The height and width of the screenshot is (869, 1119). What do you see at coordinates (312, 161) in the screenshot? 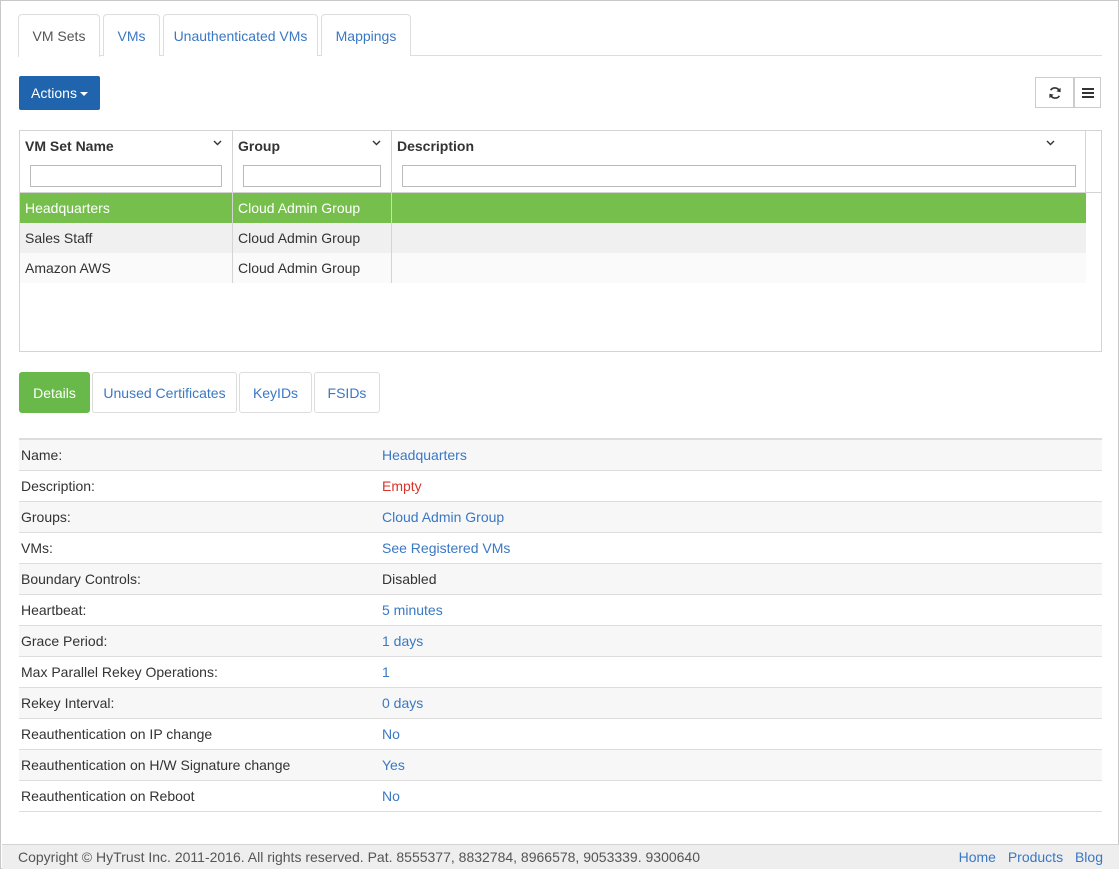
I see `column-header-group: Group` at bounding box center [312, 161].